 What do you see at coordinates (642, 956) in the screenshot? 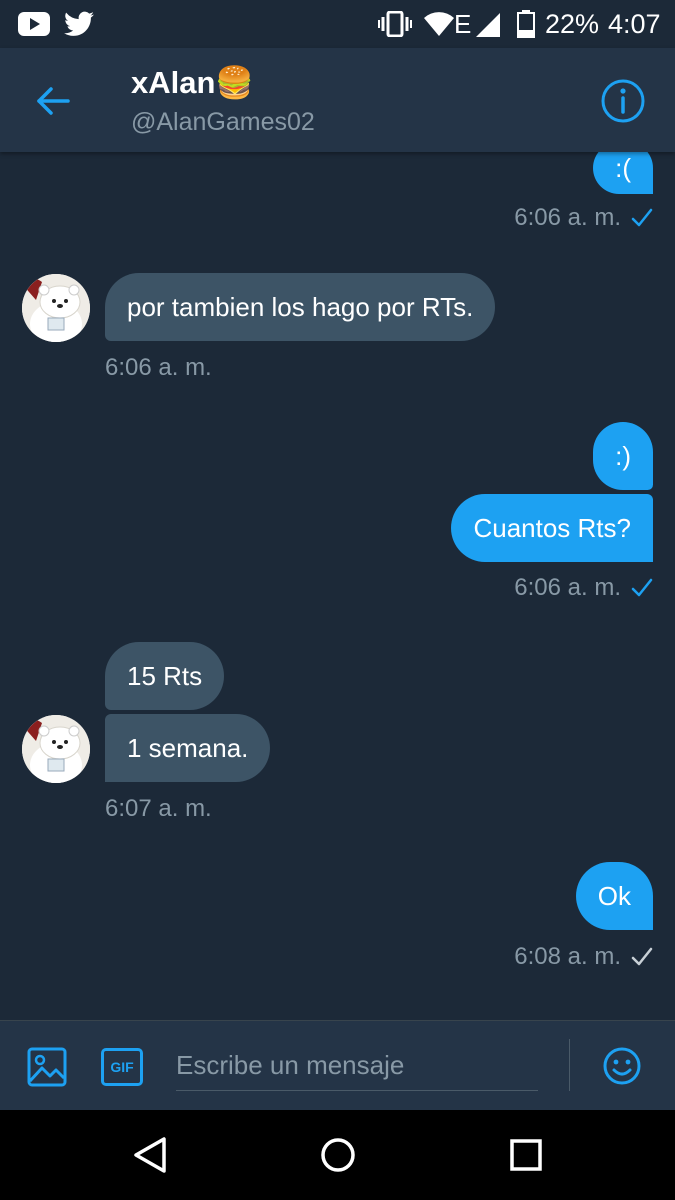
I see `sent-check-icon` at bounding box center [642, 956].